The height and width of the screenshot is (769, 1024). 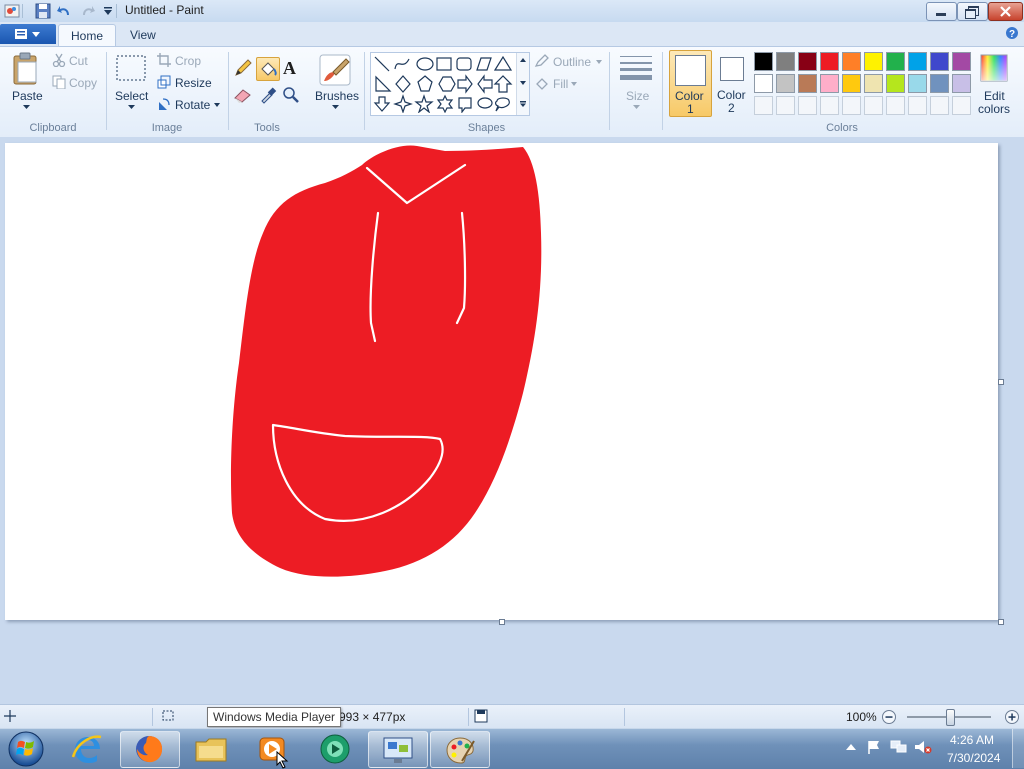 What do you see at coordinates (27, 96) in the screenshot?
I see `paste-label: Paste` at bounding box center [27, 96].